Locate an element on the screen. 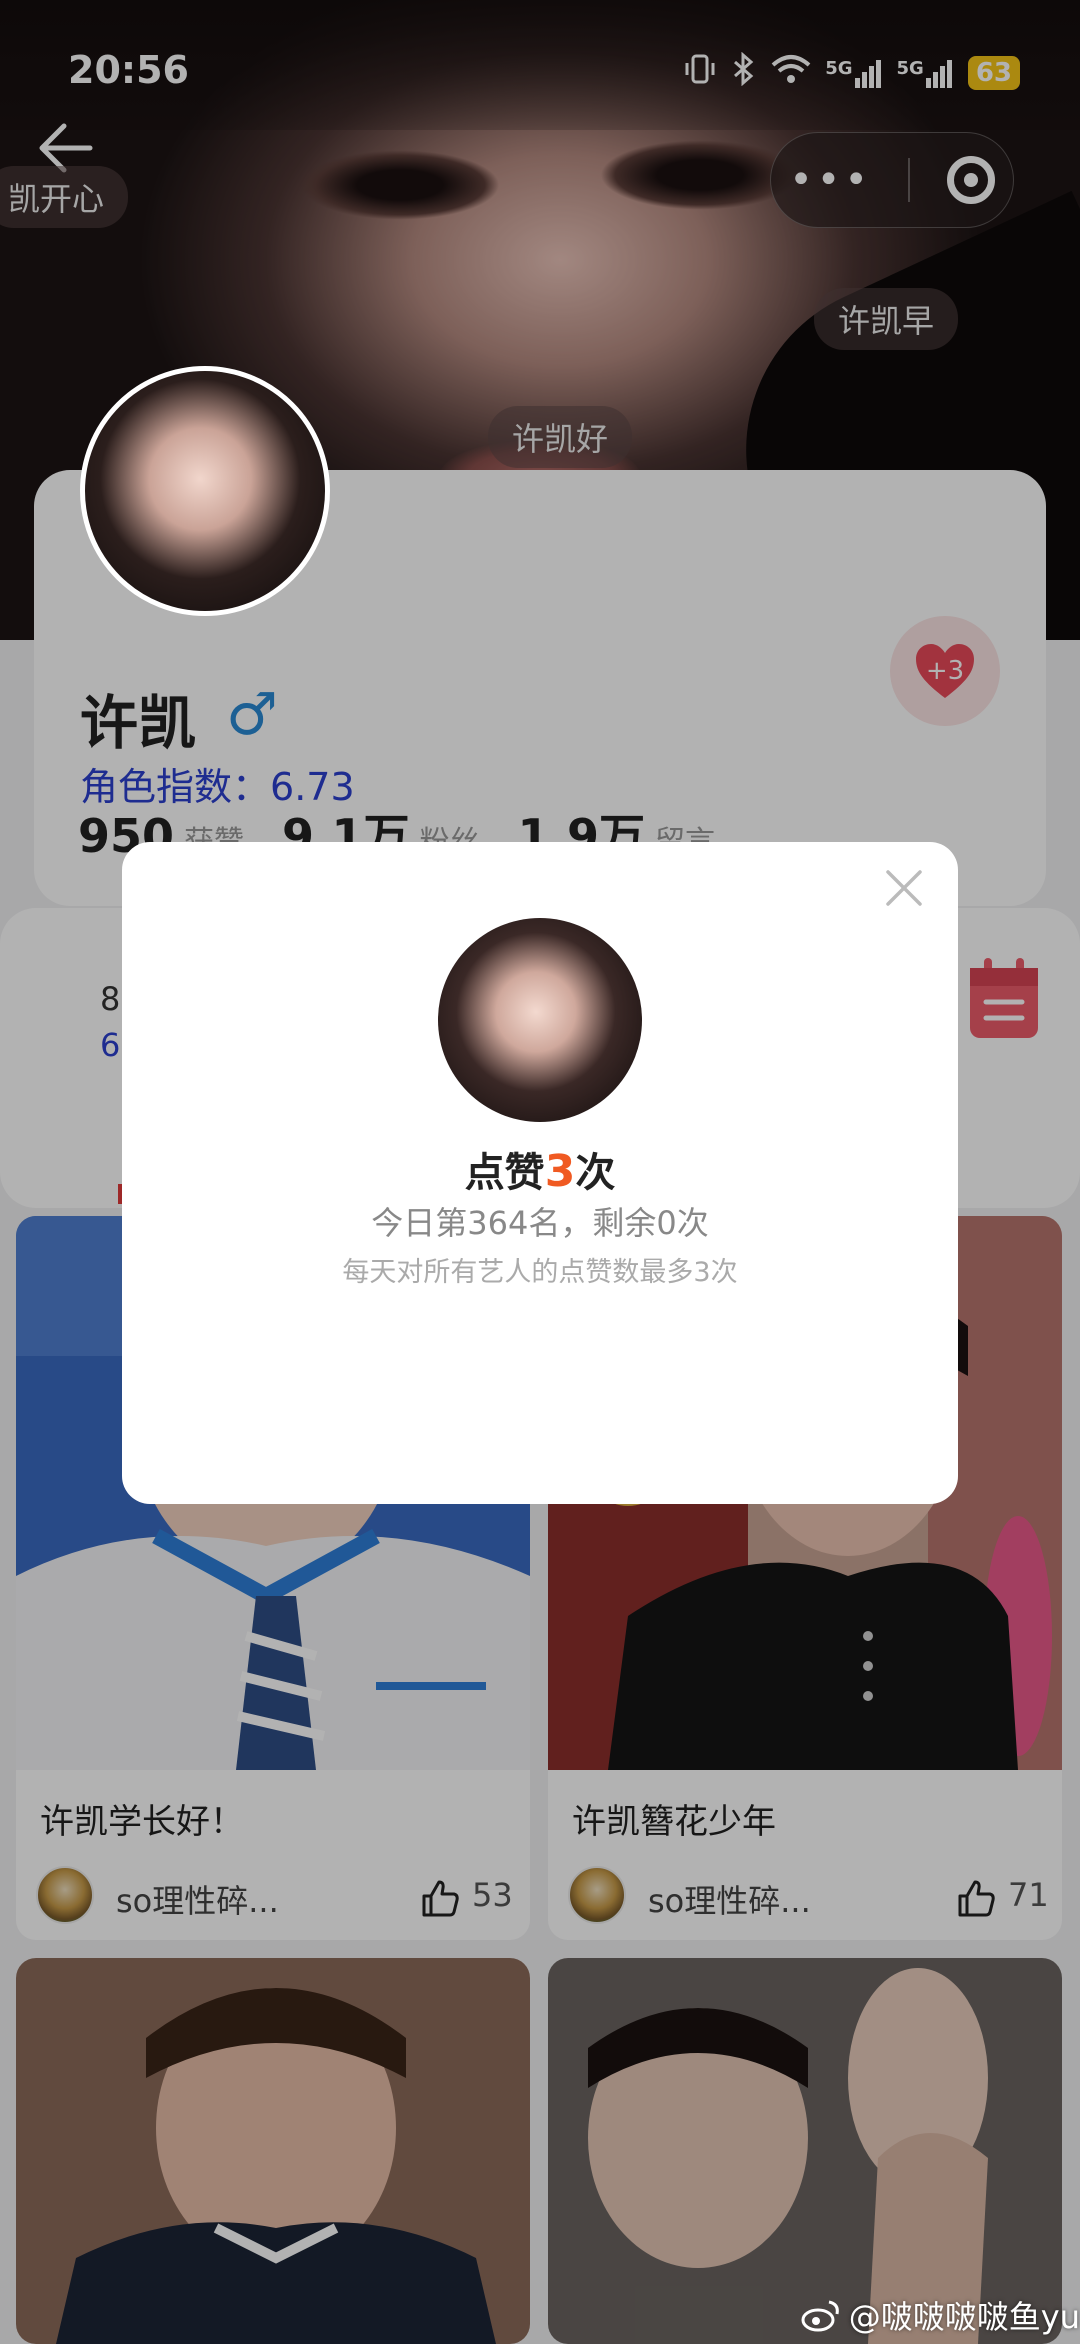 This screenshot has width=1080, height=2344. dialog-avatar is located at coordinates (540, 1020).